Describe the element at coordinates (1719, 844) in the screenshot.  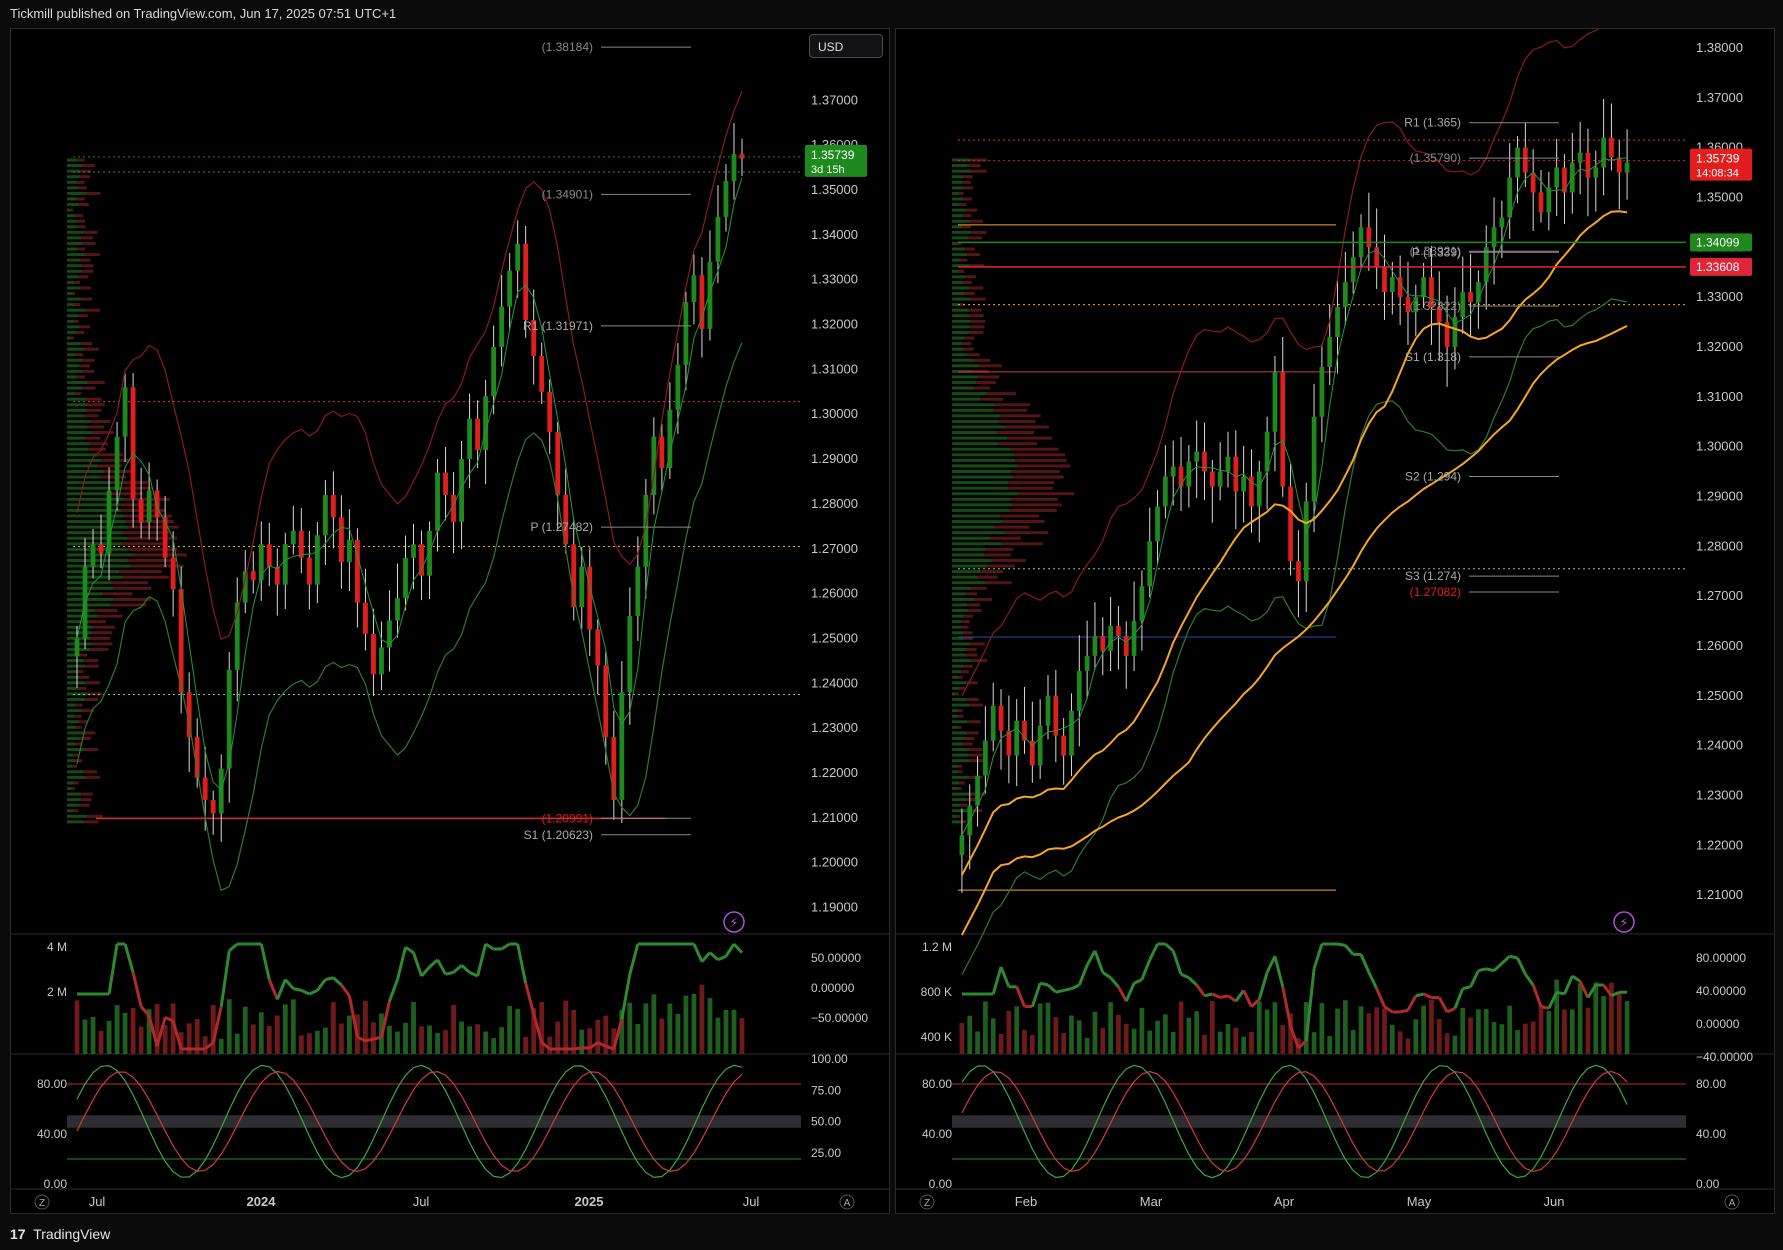
I see `y-tick-label: 1.22000` at that location.